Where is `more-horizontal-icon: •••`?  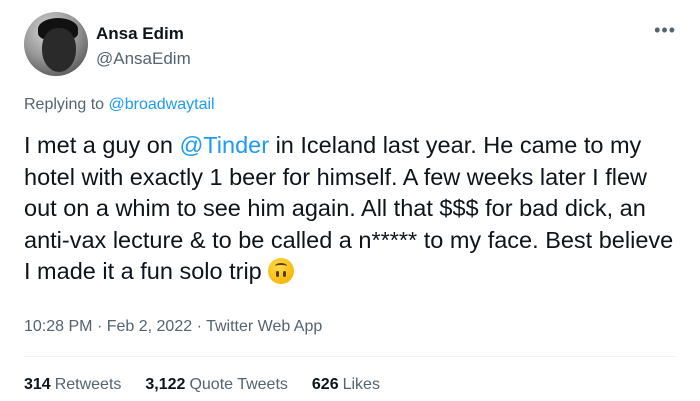
more-horizontal-icon: ••• is located at coordinates (665, 30).